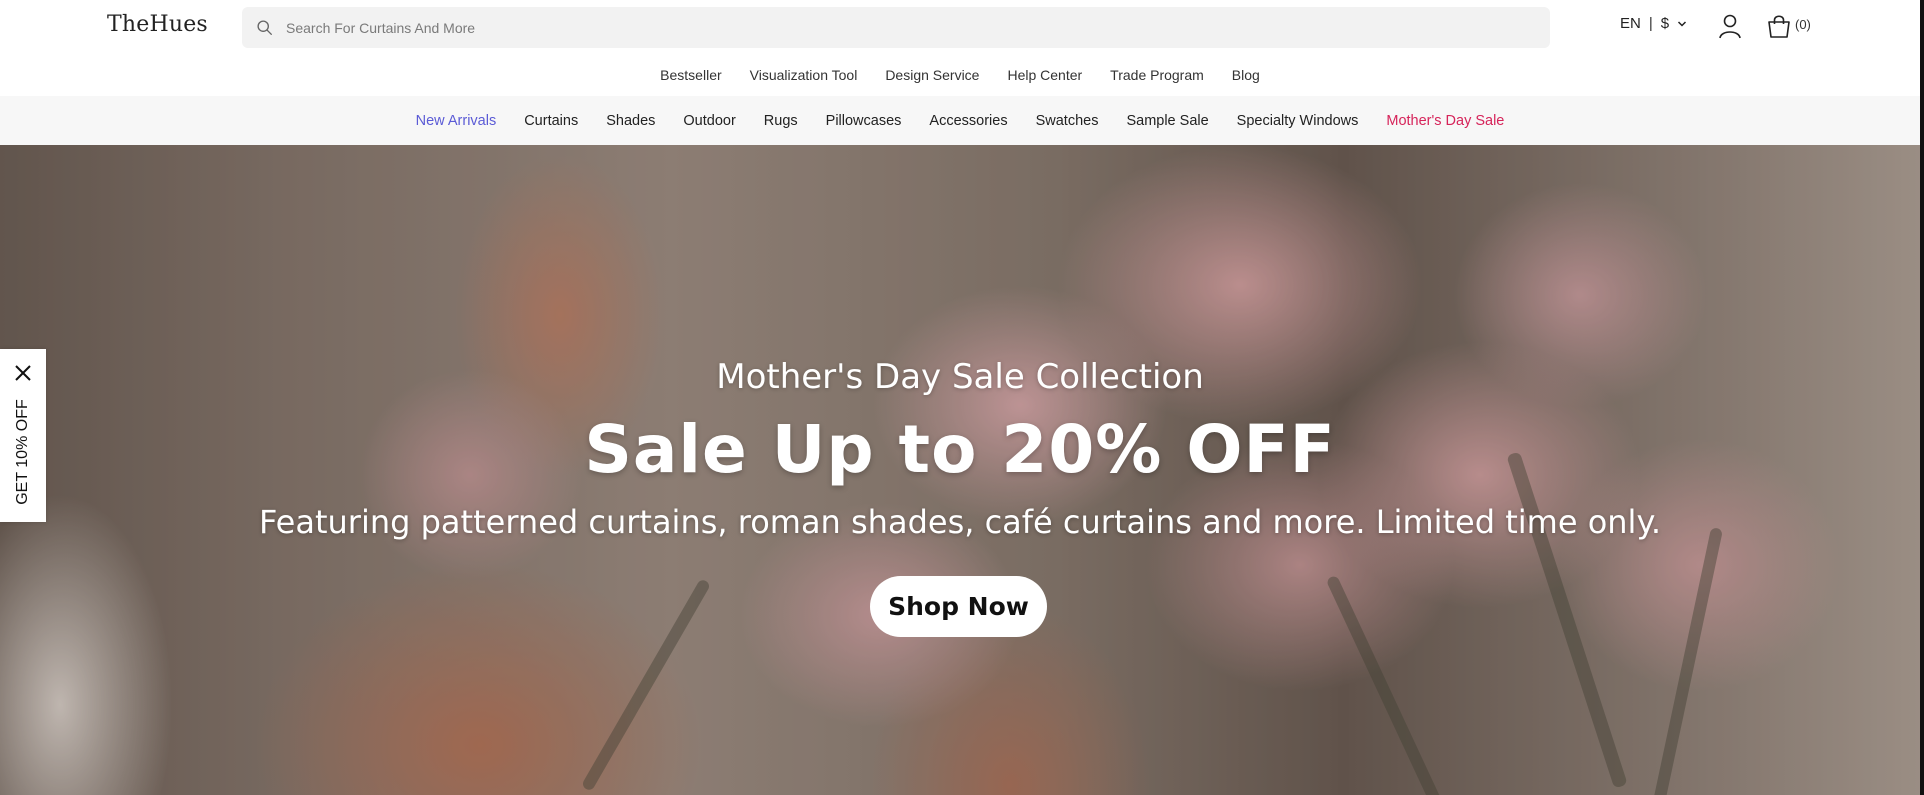 Image resolution: width=1924 pixels, height=795 pixels. I want to click on nav-design-service: Design Service, so click(932, 75).